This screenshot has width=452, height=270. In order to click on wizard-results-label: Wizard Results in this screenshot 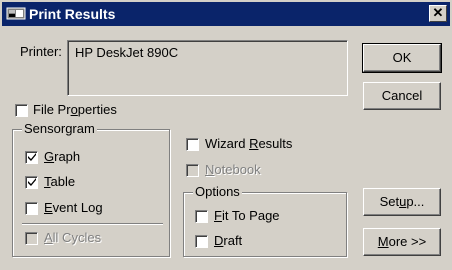, I will do `click(248, 143)`.